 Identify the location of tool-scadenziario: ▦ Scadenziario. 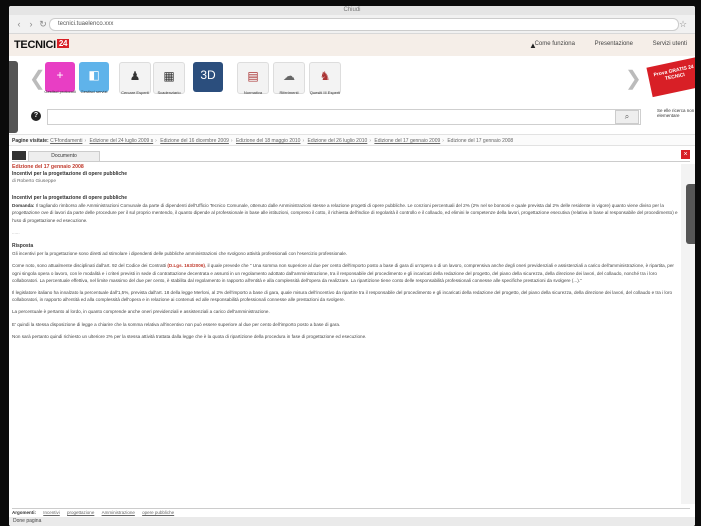
(169, 78).